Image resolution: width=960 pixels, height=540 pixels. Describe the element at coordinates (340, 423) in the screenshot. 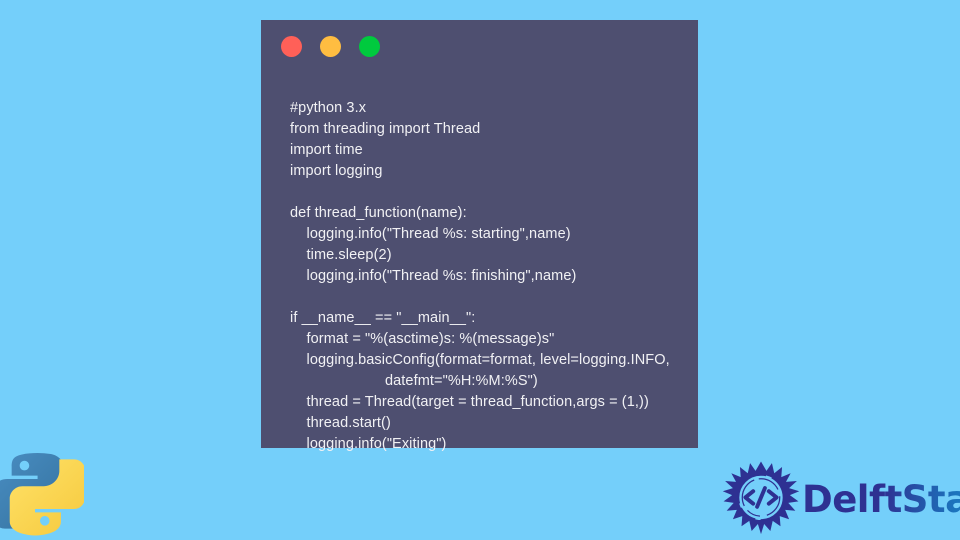

I see `code-line: thread.start()` at that location.